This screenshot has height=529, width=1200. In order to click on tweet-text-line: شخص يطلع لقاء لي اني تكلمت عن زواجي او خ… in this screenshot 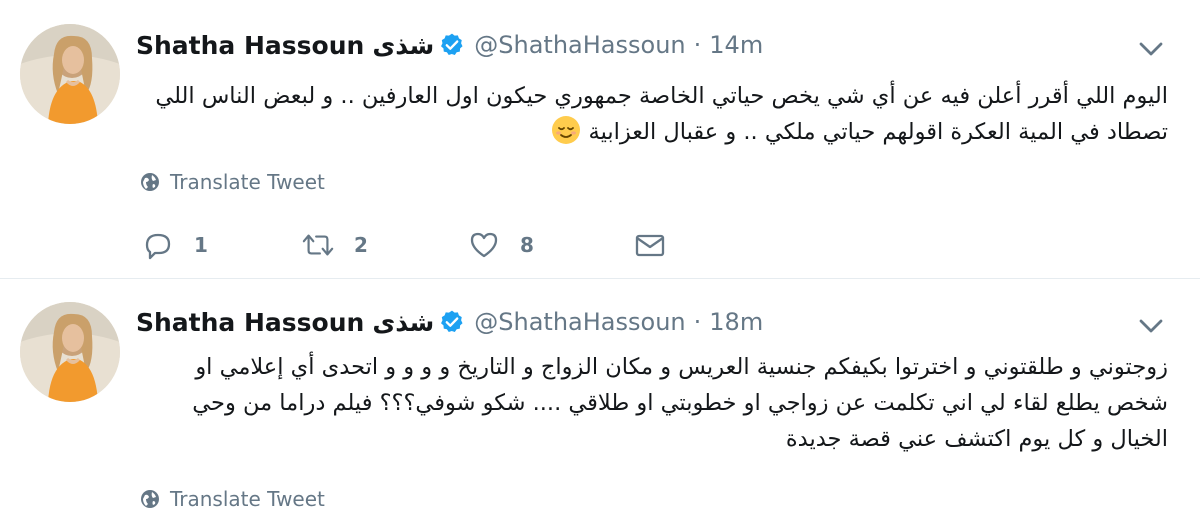, I will do `click(680, 403)`.